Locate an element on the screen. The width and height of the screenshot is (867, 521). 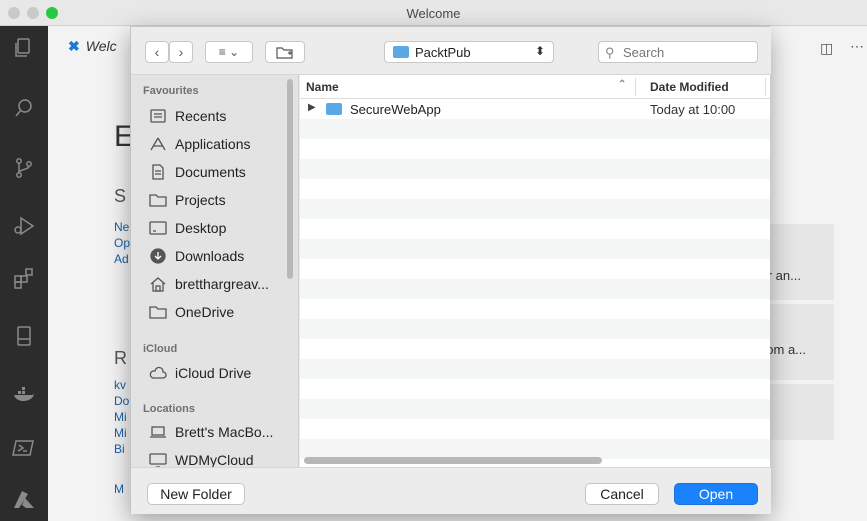
sidebar-item-applications: Applications is located at coordinates (200, 144).